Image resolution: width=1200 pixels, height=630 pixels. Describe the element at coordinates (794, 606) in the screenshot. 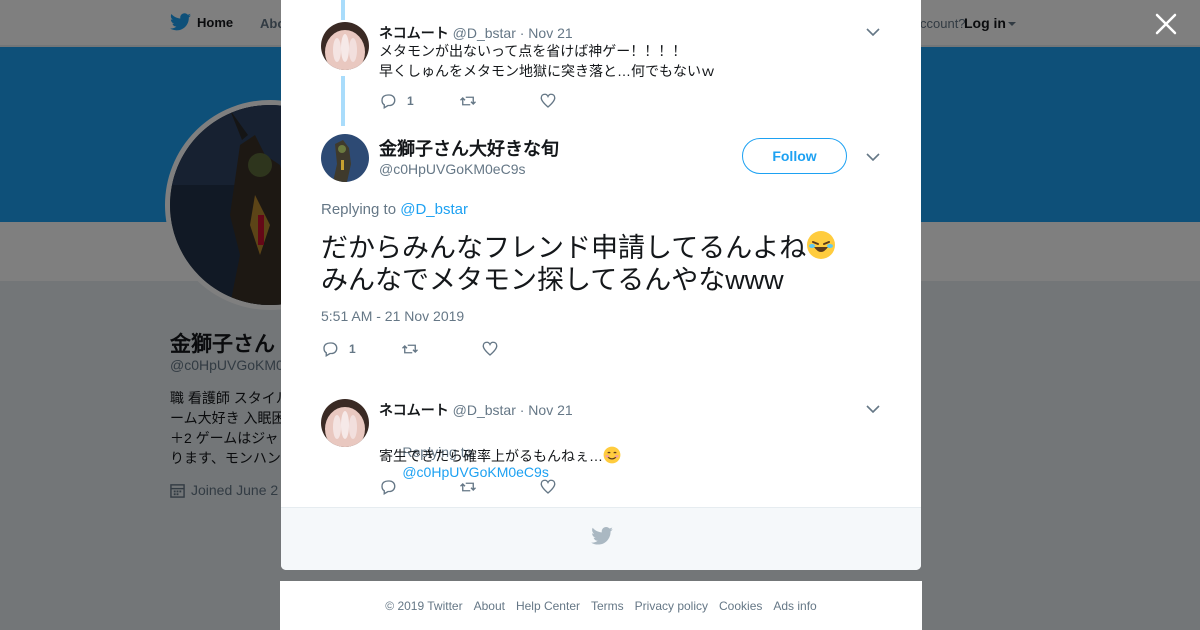

I see `footer-link-ads-info: Ads info` at that location.